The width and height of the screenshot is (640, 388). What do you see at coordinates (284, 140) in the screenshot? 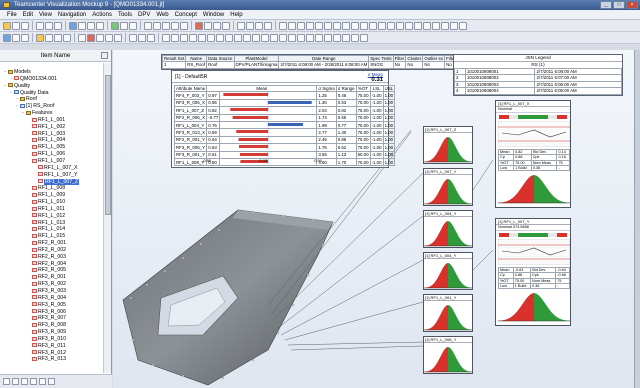
I see `table-row: RF2_R_001_Y 0.64 2.45 0.86 75.00 -1.00 1.00` at bounding box center [284, 140].